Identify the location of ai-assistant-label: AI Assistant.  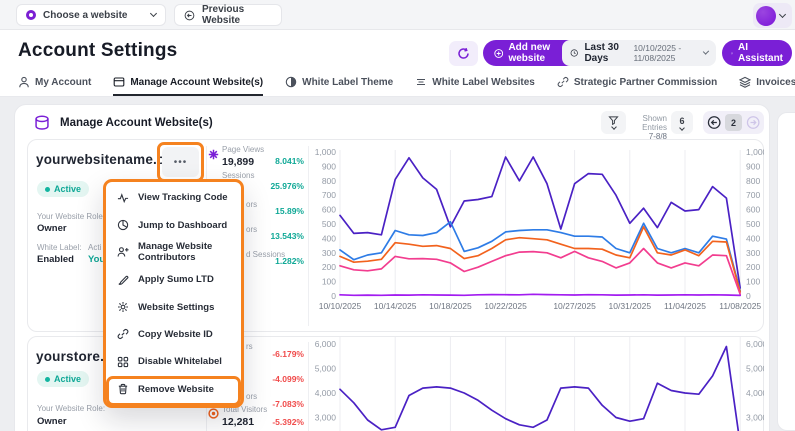
(761, 53).